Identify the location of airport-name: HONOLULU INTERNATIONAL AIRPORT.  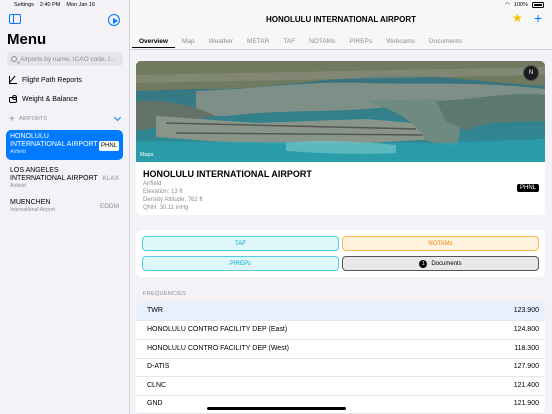
(54, 140).